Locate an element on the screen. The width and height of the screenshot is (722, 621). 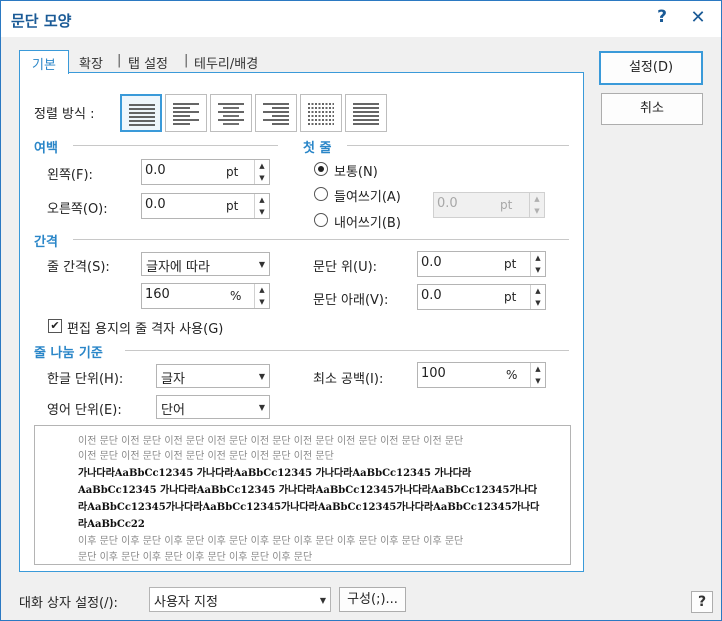
align-right-icon is located at coordinates (276, 114).